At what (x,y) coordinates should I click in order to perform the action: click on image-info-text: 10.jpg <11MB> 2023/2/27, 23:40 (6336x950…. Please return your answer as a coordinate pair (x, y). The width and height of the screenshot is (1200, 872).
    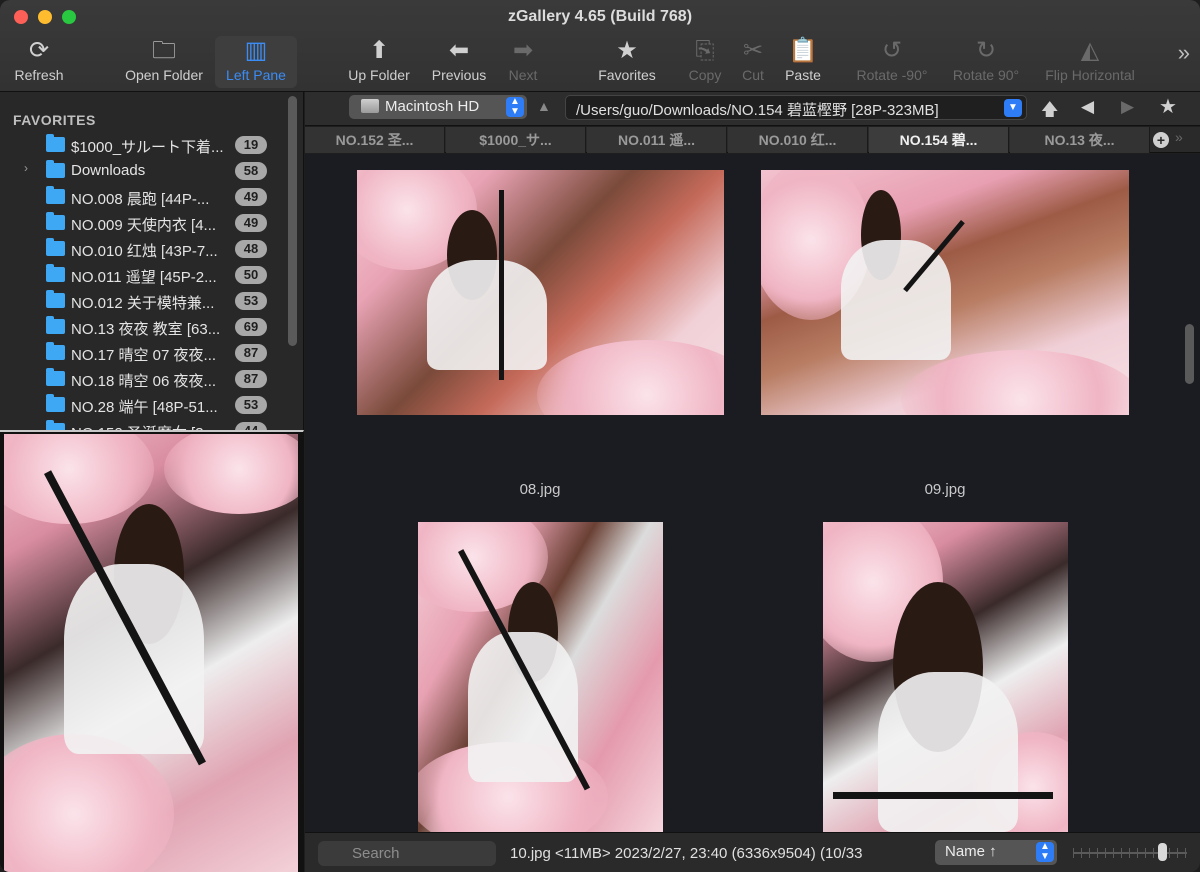
    Looking at the image, I should click on (686, 853).